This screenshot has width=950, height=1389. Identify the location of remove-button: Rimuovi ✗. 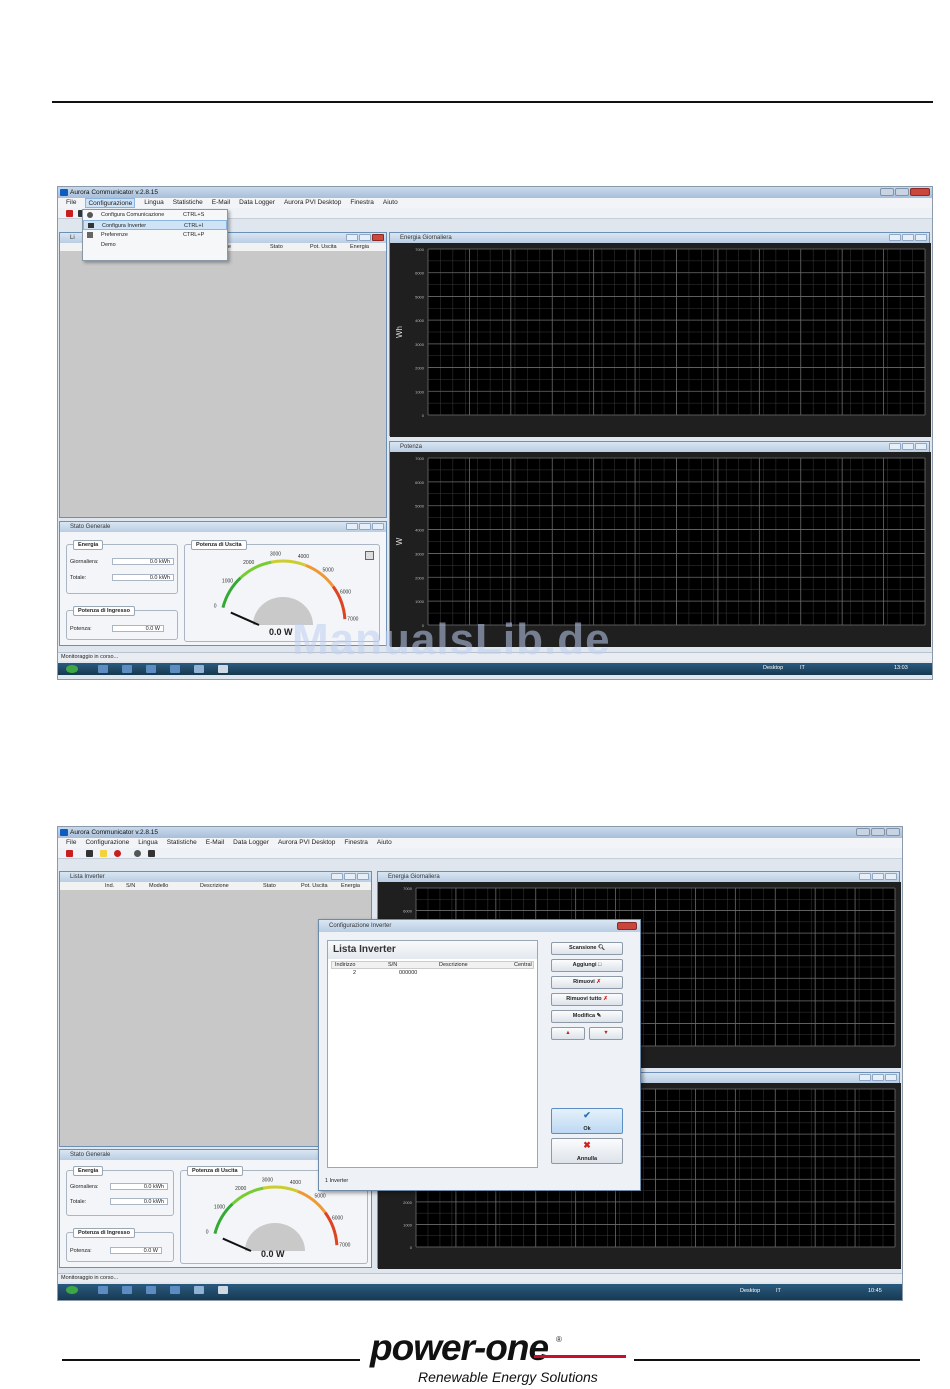
(587, 982).